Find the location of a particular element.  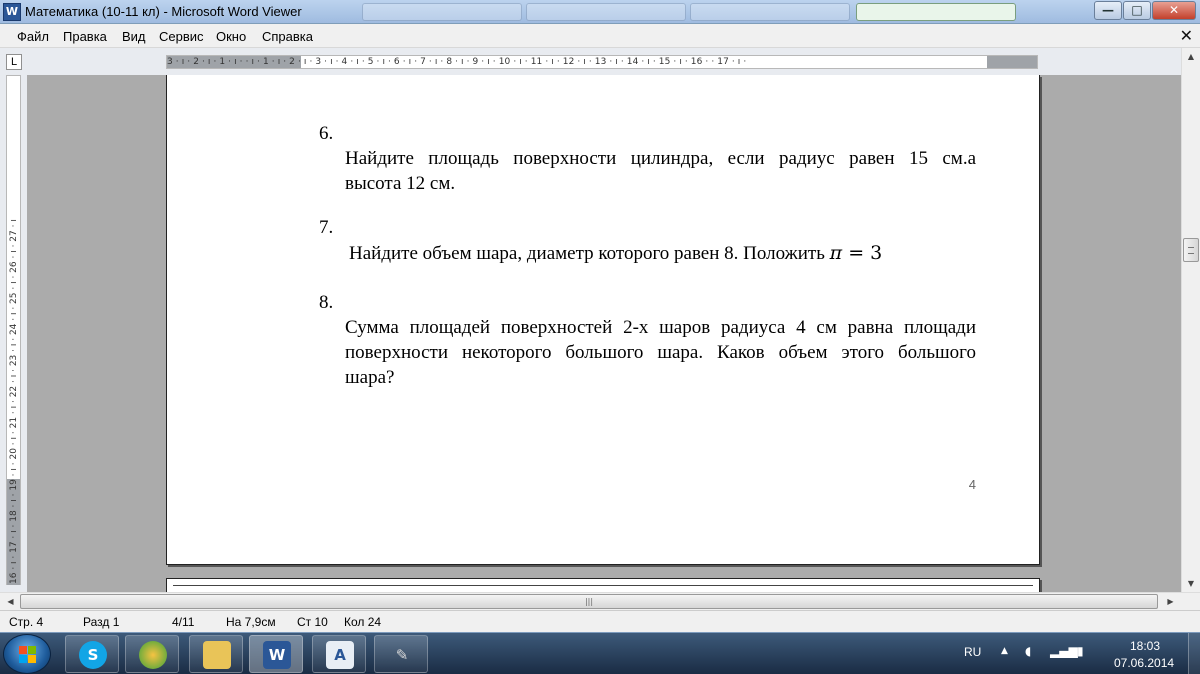

status-position: На 7,9см is located at coordinates (251, 622).